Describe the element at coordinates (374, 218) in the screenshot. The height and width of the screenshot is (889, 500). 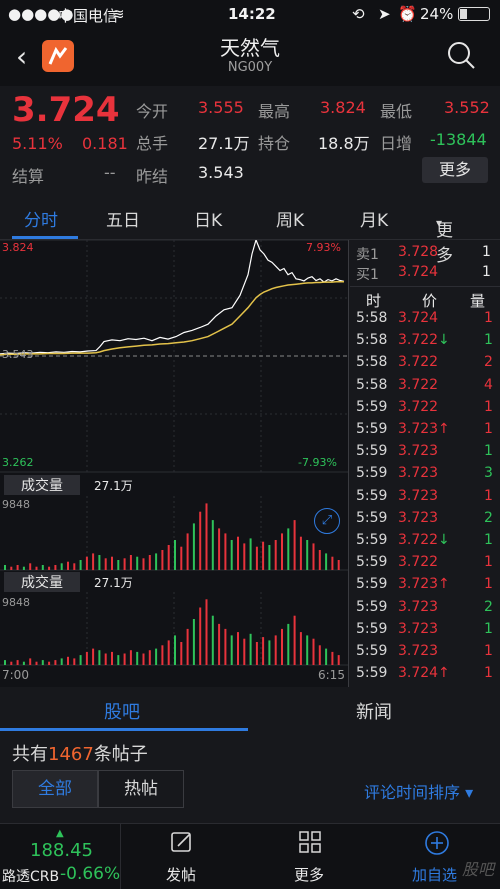
I see `tab-monthly-k: 月K` at that location.